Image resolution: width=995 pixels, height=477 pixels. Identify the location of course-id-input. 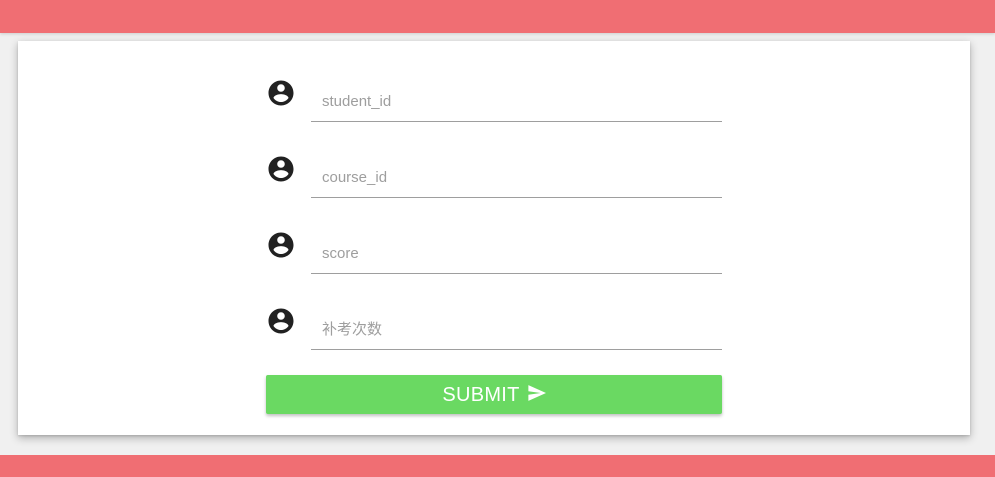
(516, 178).